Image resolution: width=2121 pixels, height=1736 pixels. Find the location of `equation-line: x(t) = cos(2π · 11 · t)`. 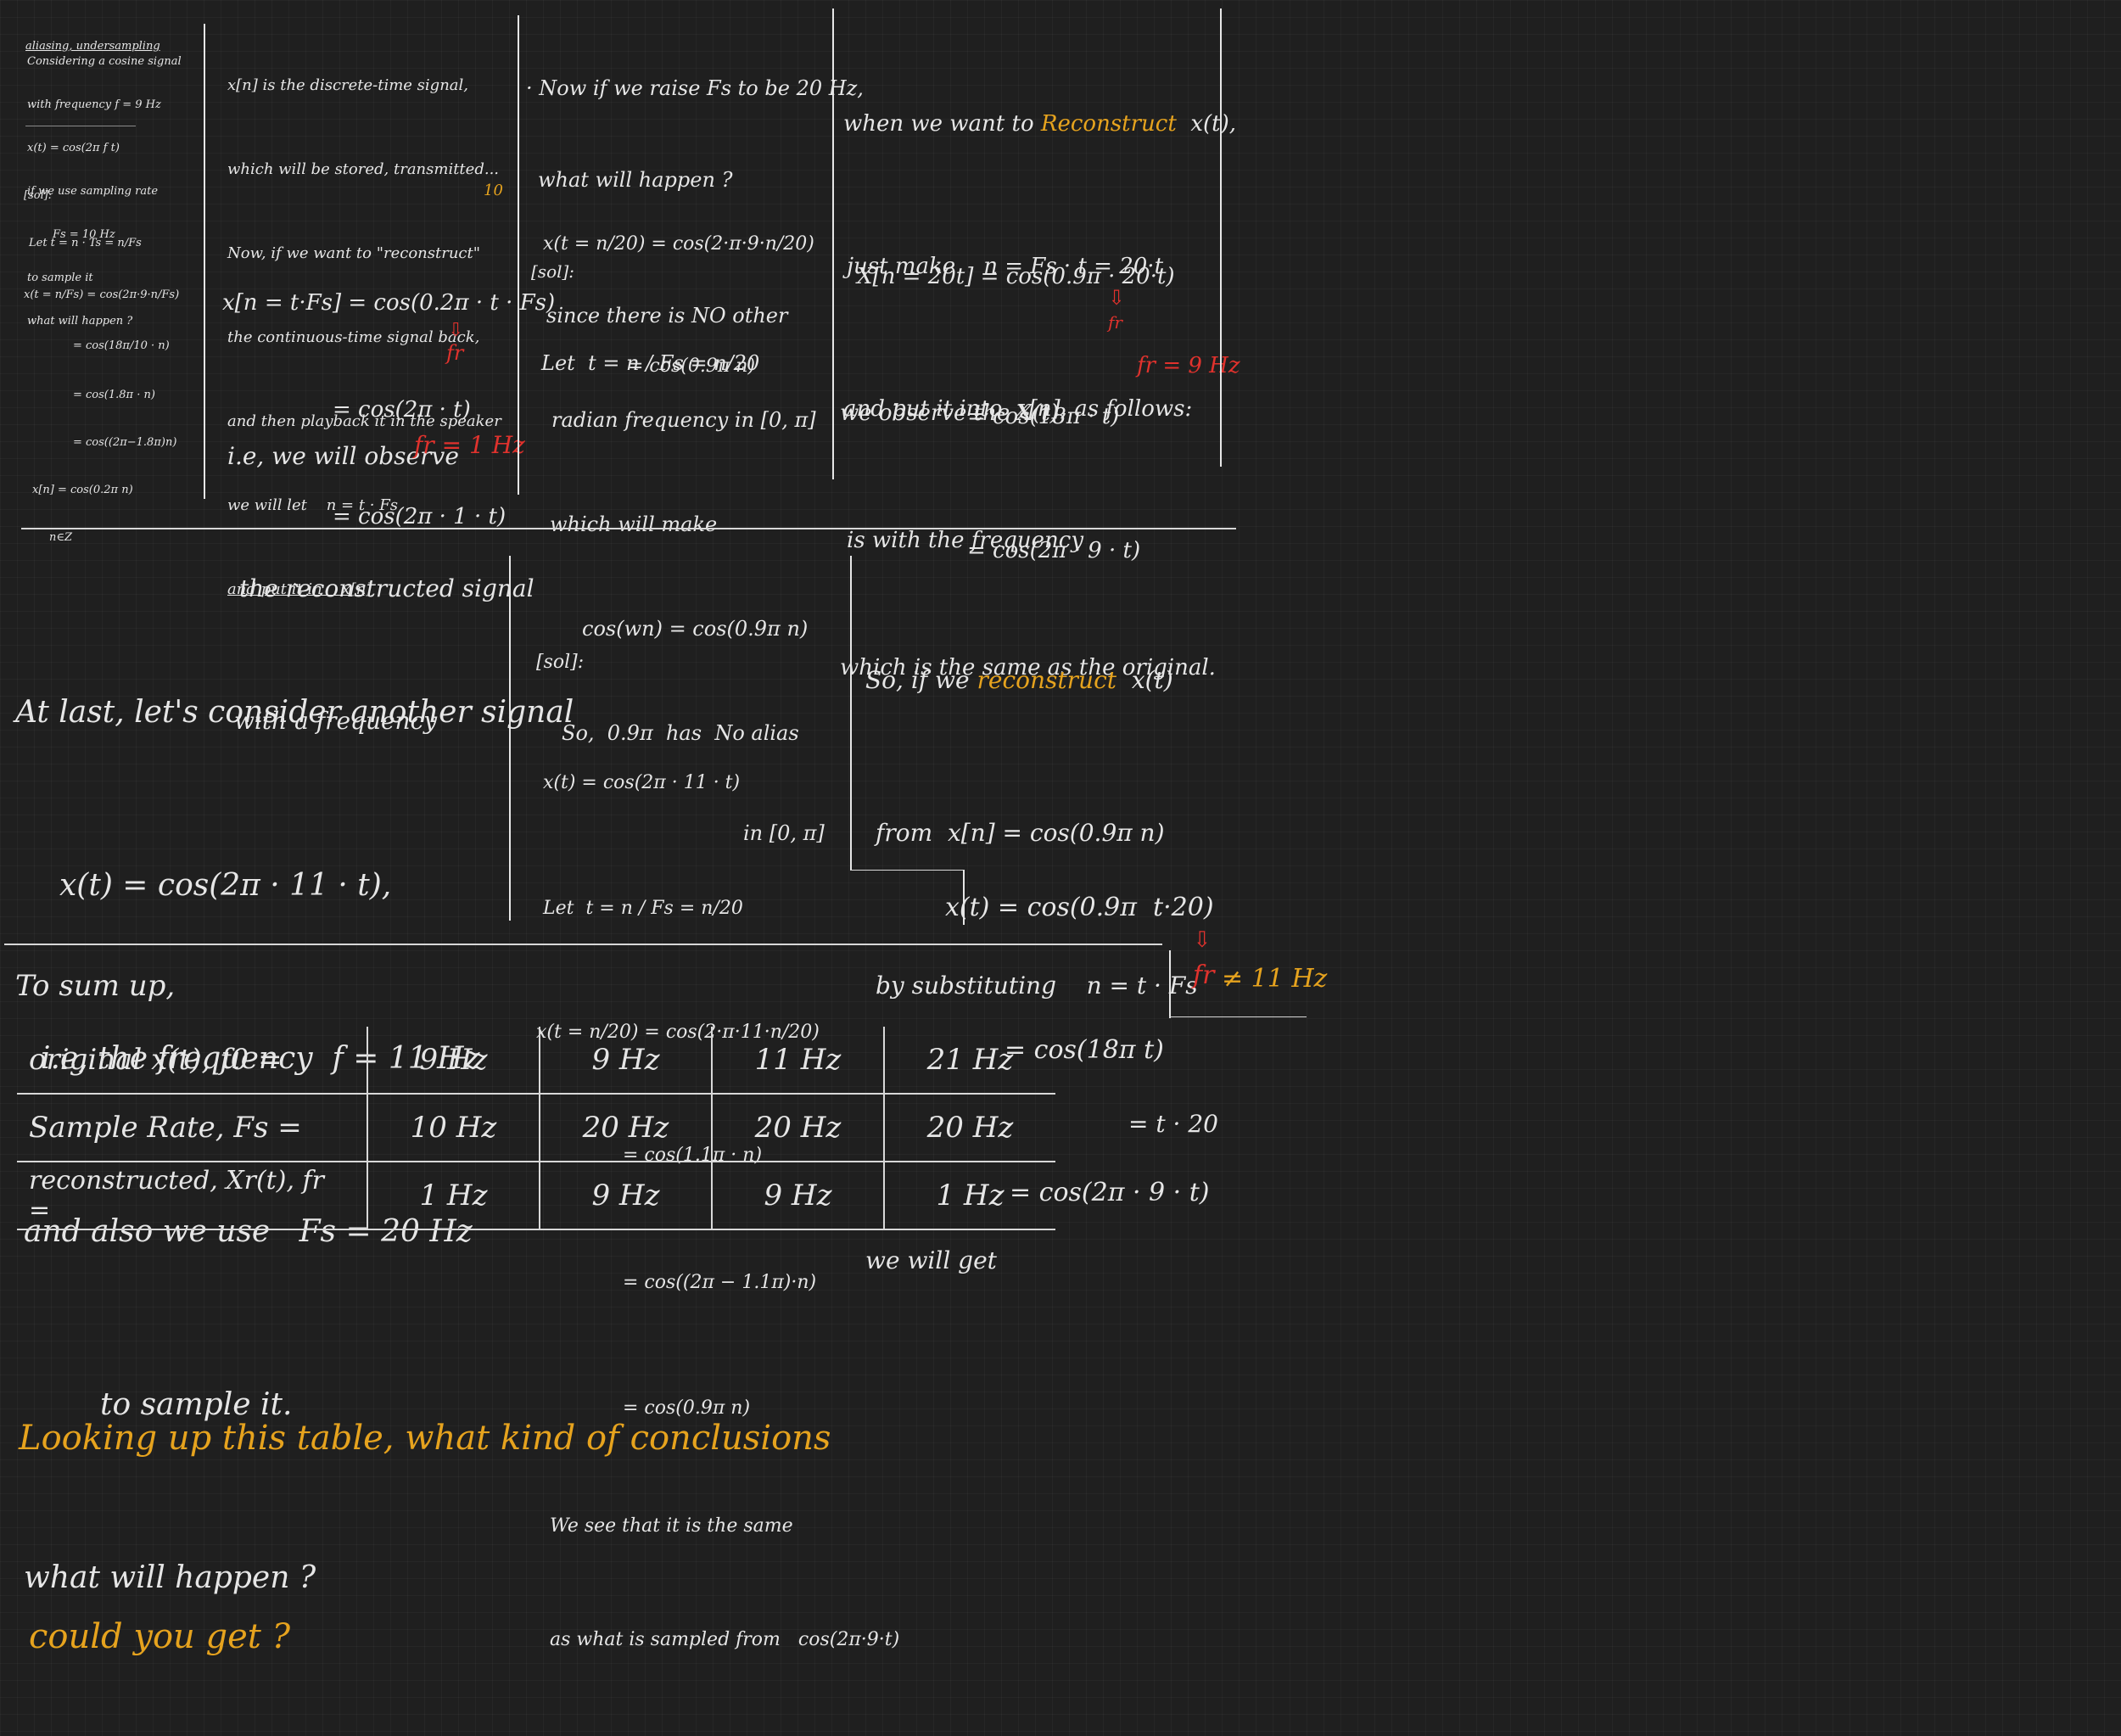

equation-line: x(t) = cos(2π · 11 · t) is located at coordinates (642, 782).